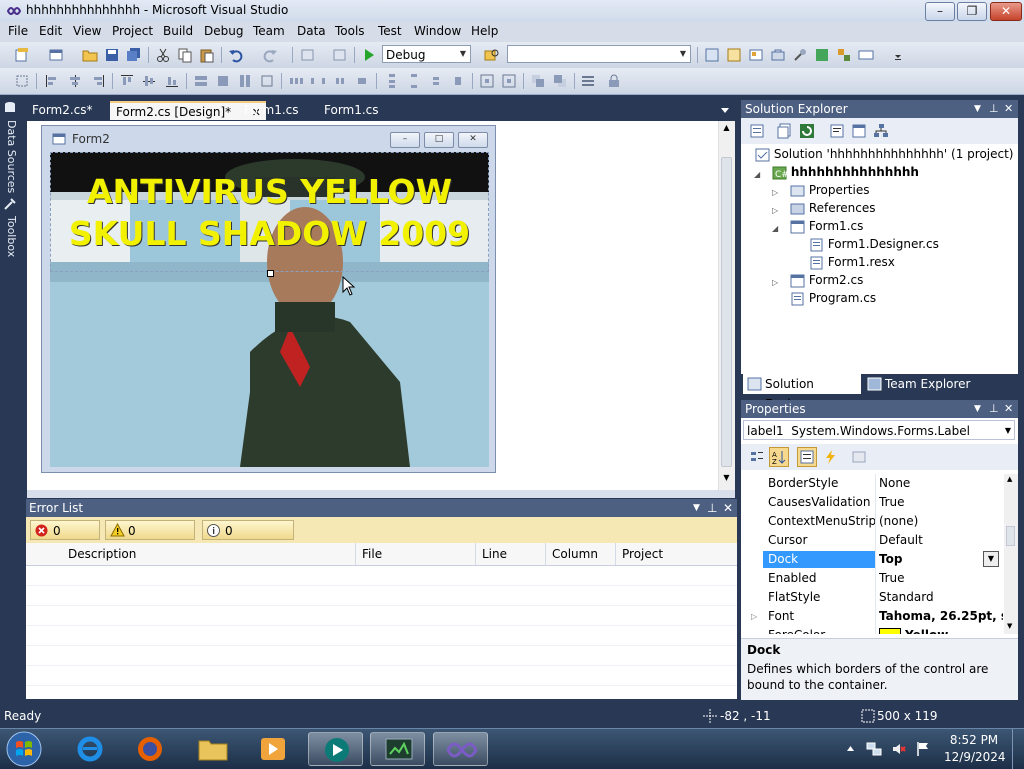  What do you see at coordinates (1006, 11) in the screenshot?
I see `close-button: ✕` at bounding box center [1006, 11].